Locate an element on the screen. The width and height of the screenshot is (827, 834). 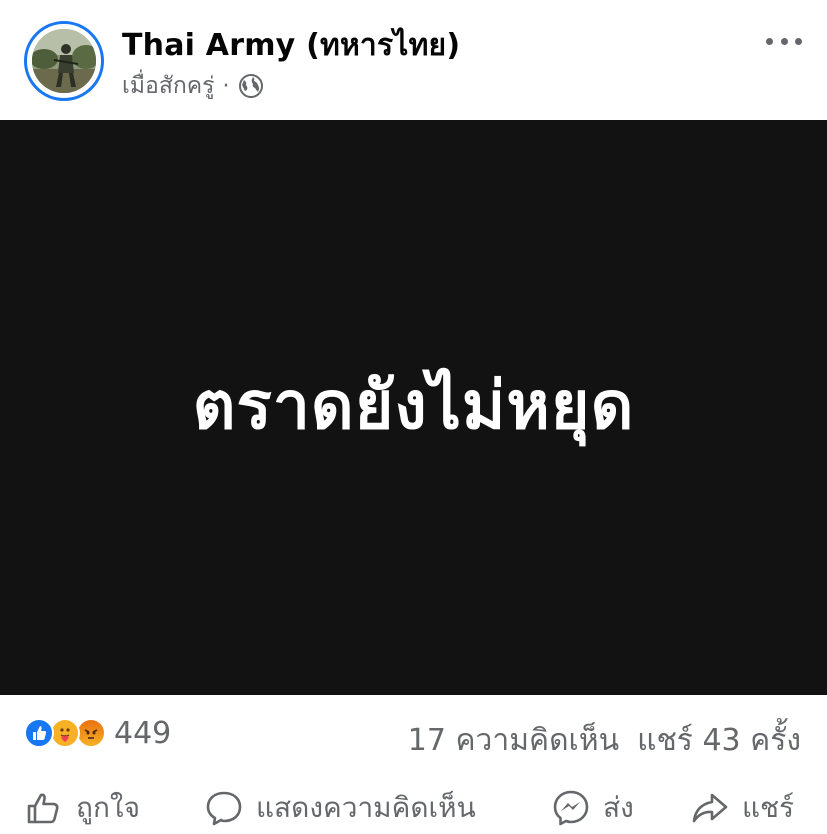
share-label: แชร์ is located at coordinates (768, 807).